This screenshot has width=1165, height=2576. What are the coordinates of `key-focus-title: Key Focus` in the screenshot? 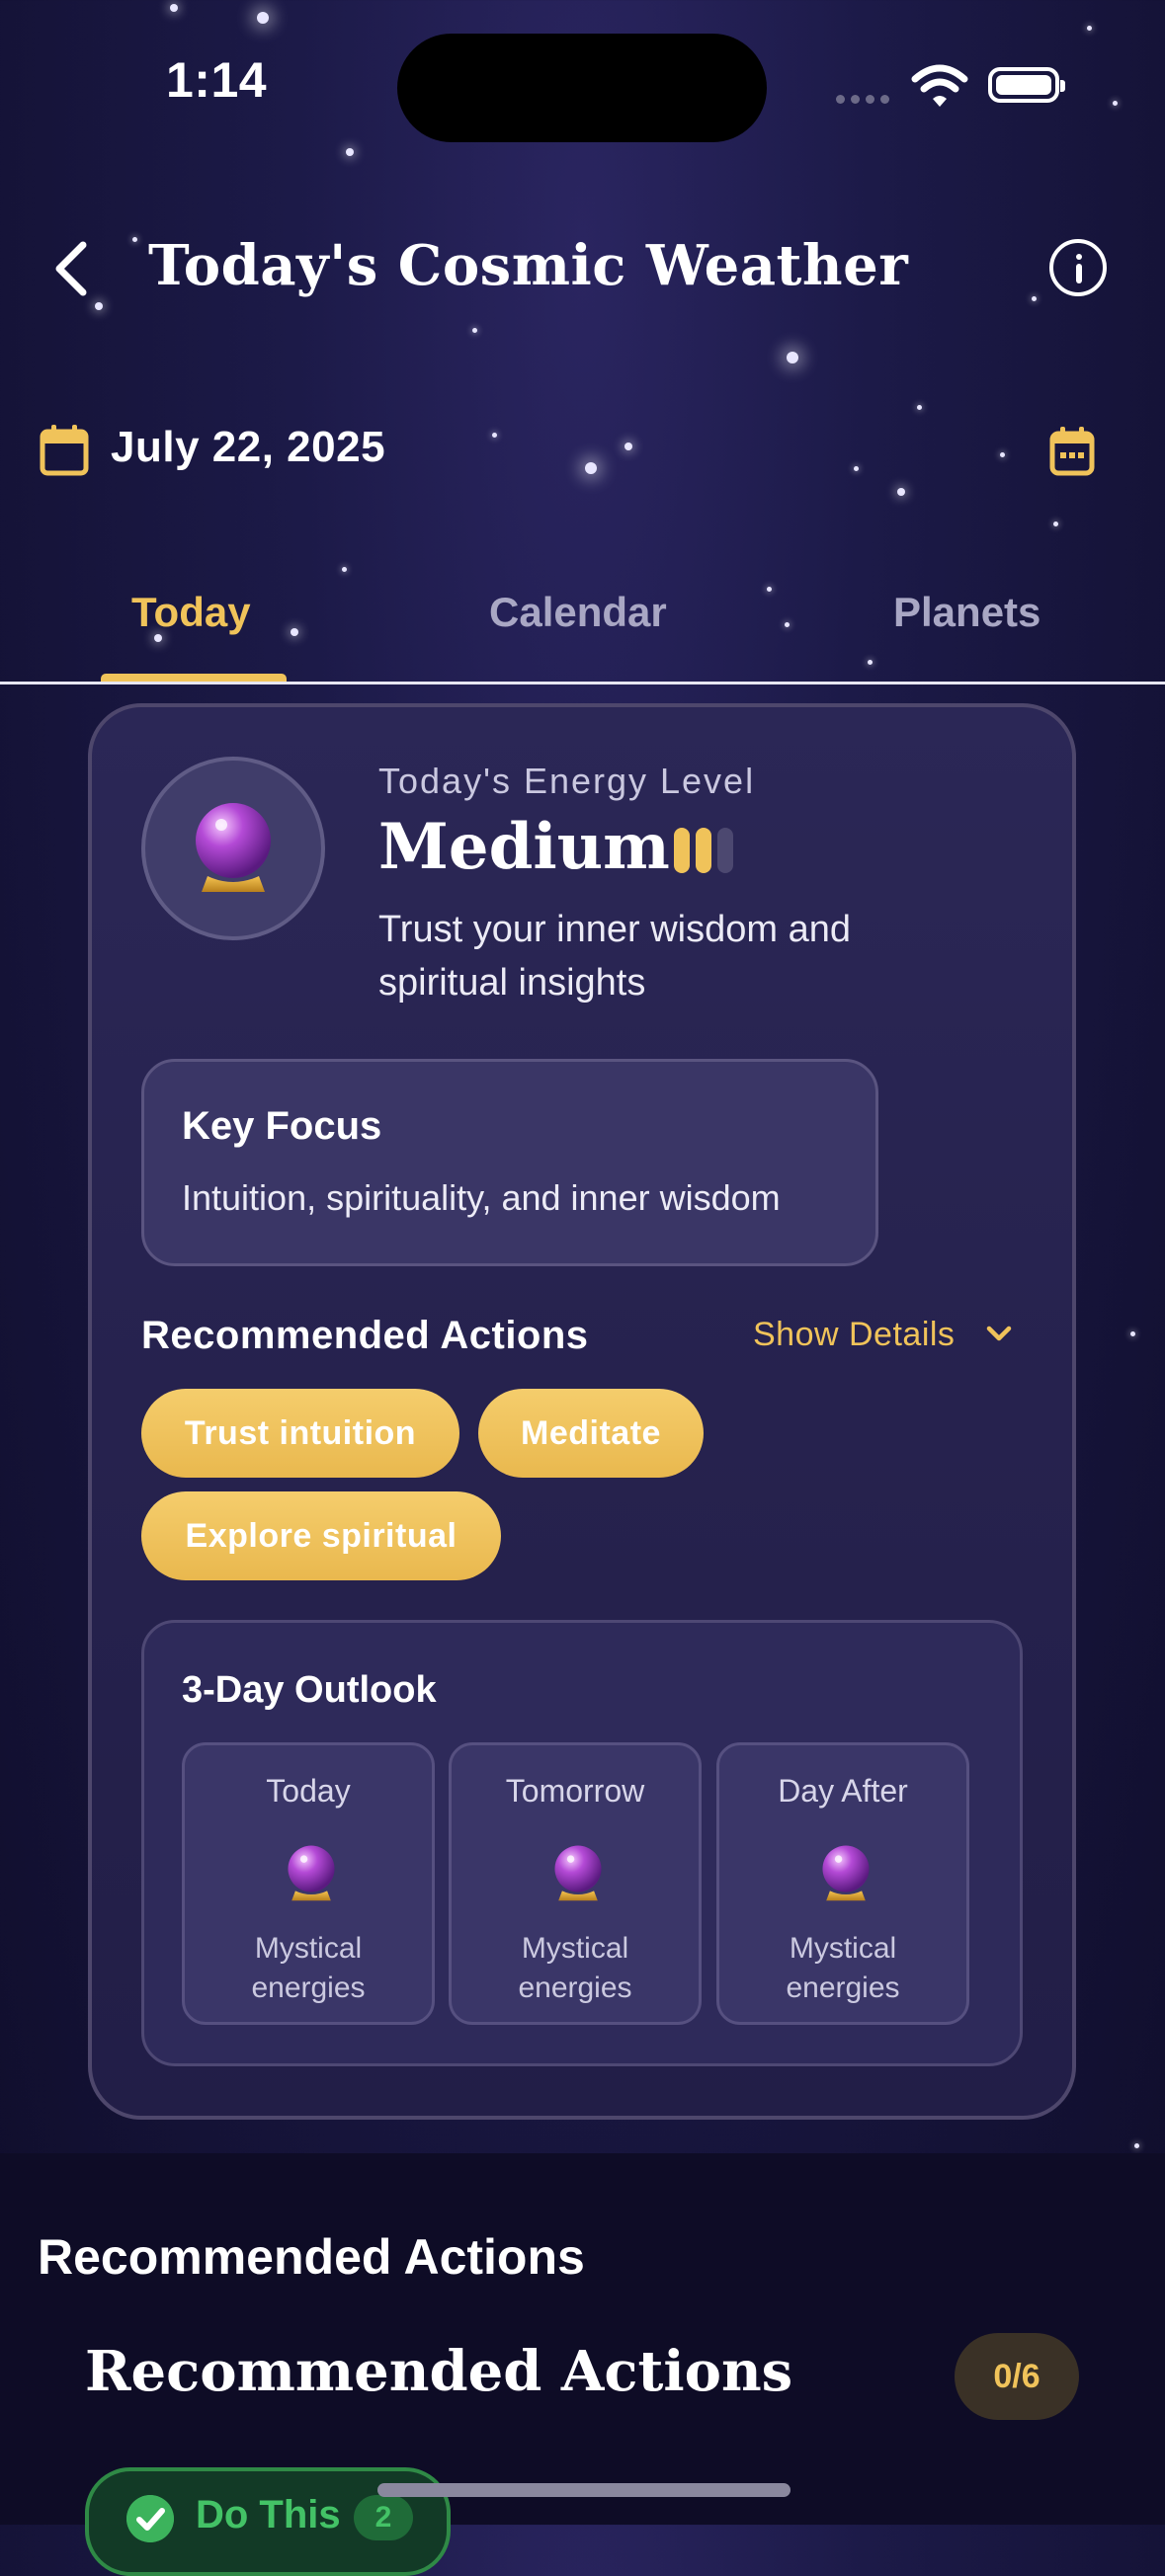 It's located at (282, 1126).